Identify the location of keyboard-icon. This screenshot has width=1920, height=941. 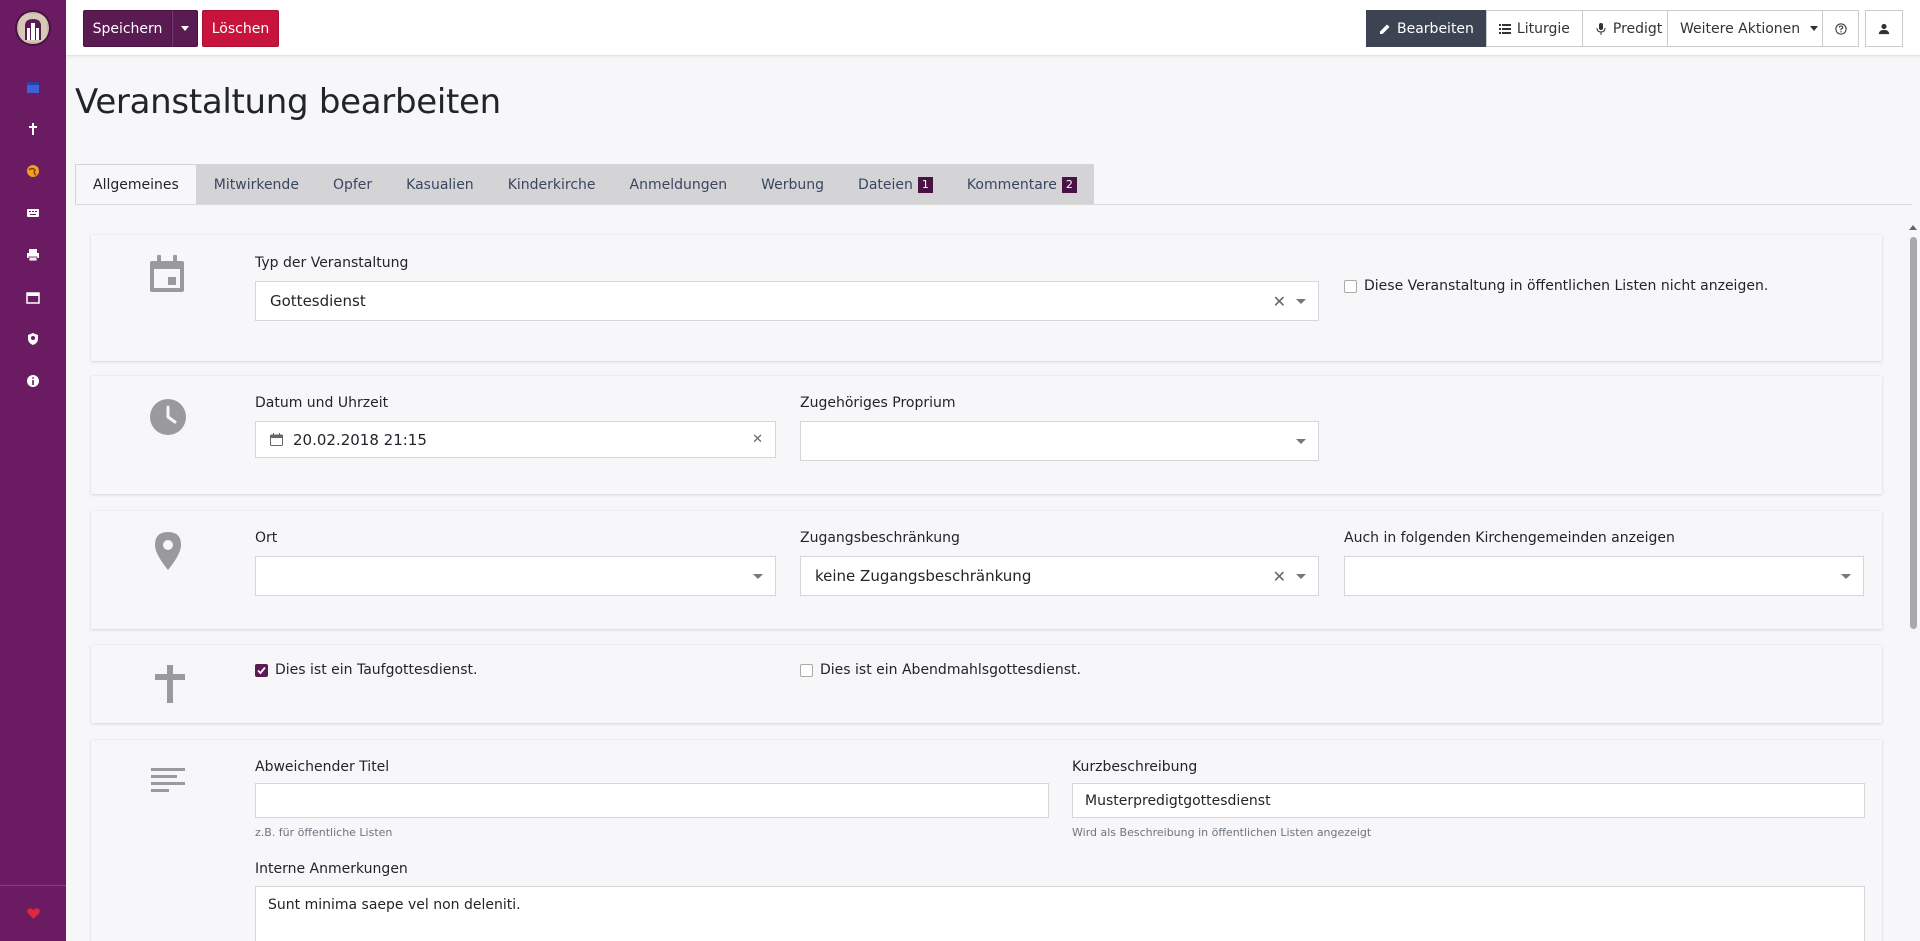
(33, 213).